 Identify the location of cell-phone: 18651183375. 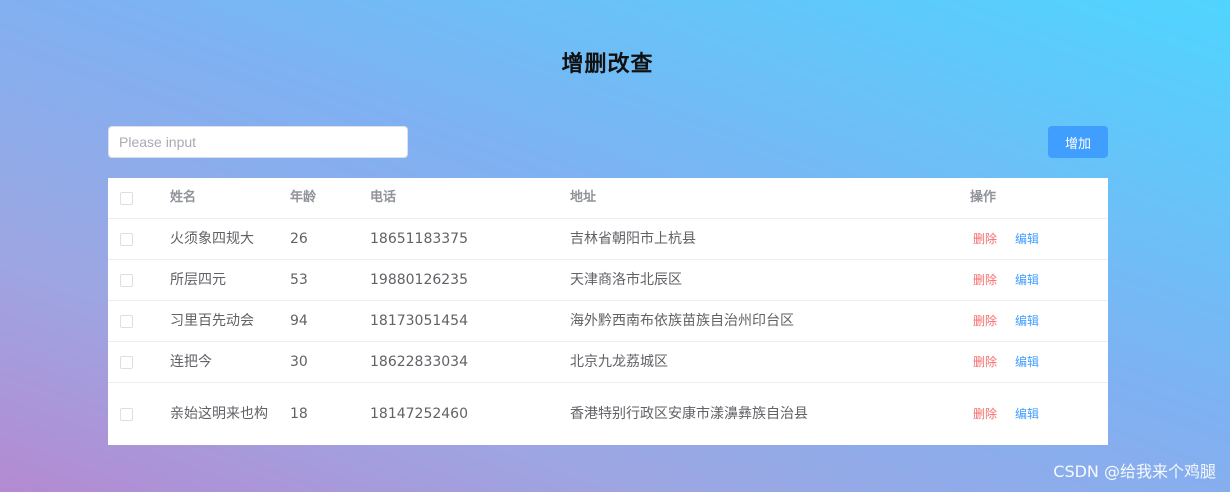
(419, 239).